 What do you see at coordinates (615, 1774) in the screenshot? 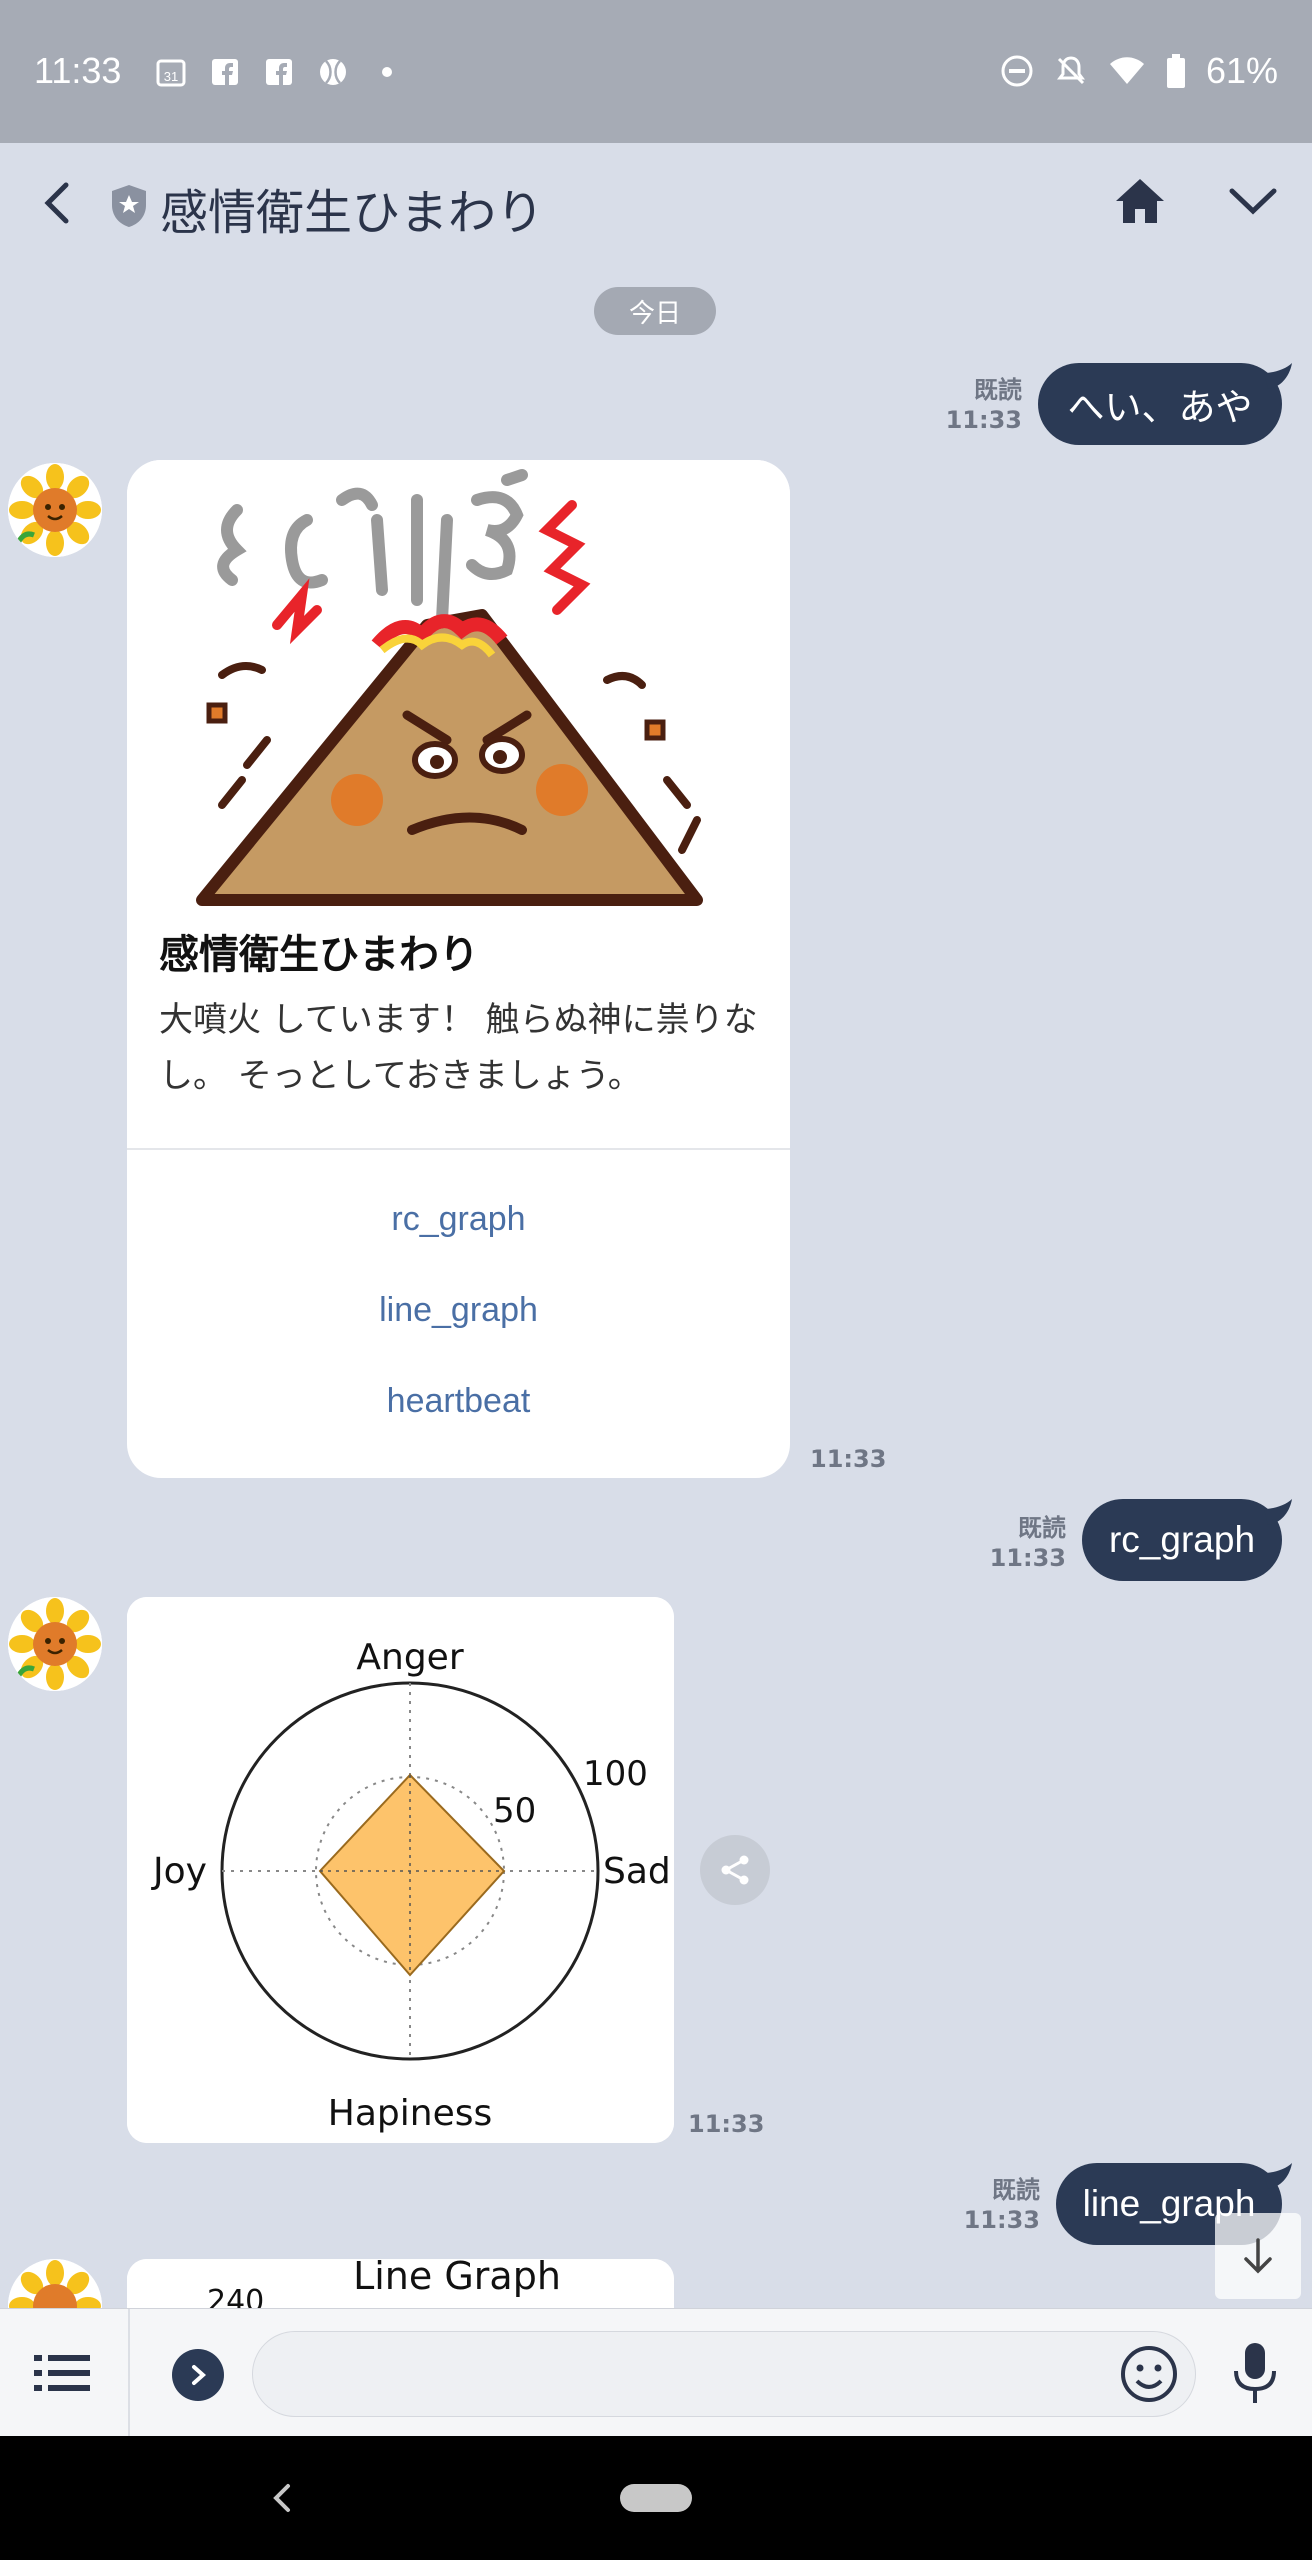
I see `radar-tick-100: 100` at bounding box center [615, 1774].